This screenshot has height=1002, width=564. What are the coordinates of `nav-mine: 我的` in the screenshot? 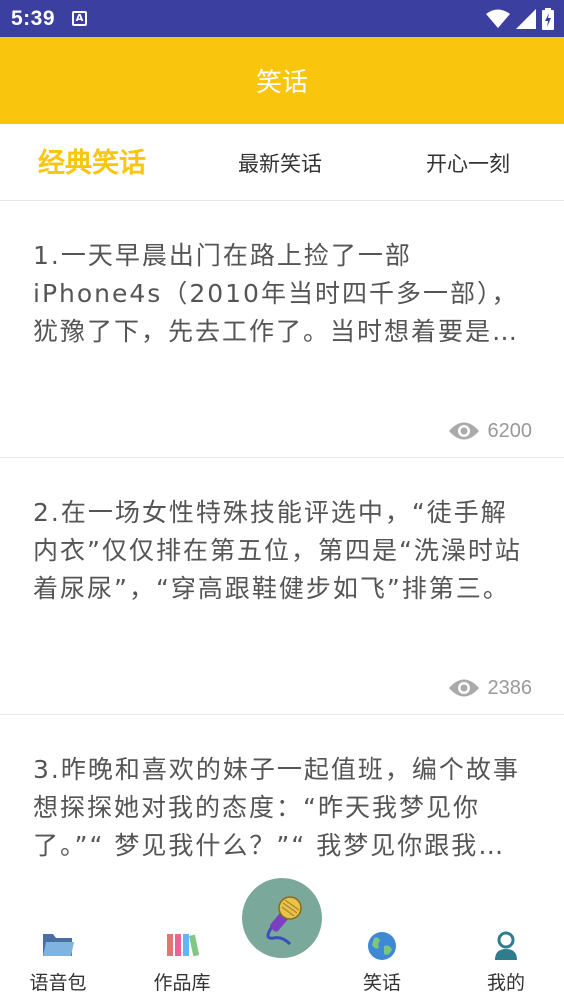 It's located at (506, 956).